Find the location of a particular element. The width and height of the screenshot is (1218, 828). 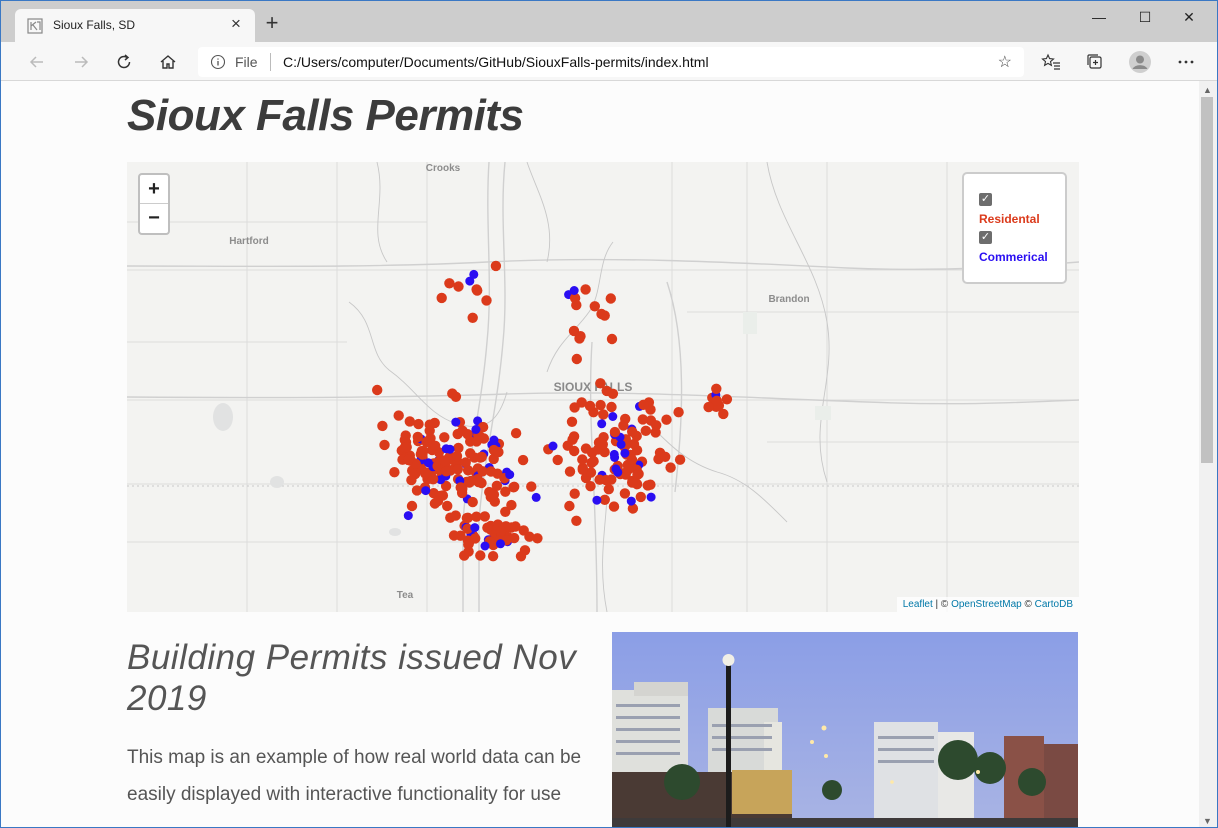

page-scrollbar: ▲ ▼ is located at coordinates (1208, 454).